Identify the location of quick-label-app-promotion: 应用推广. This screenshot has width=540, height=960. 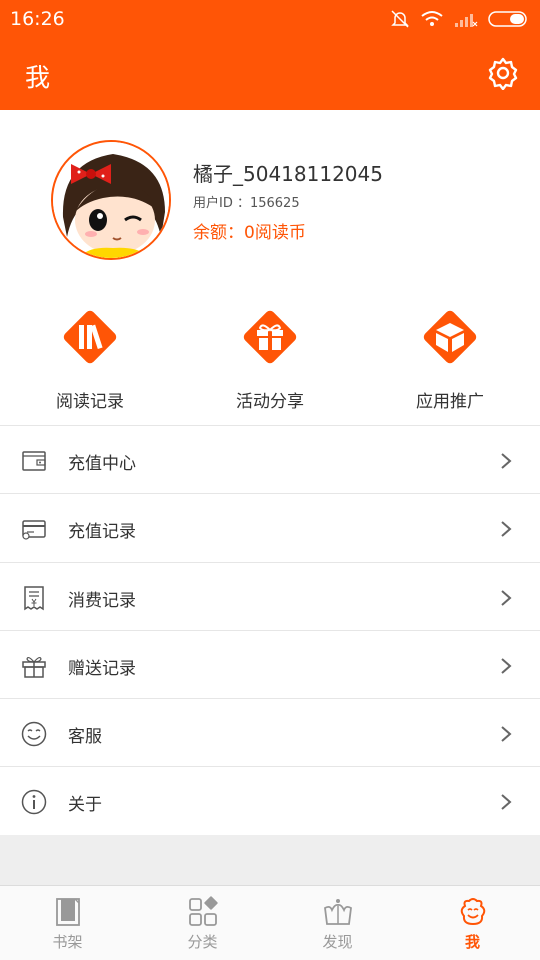
(450, 402).